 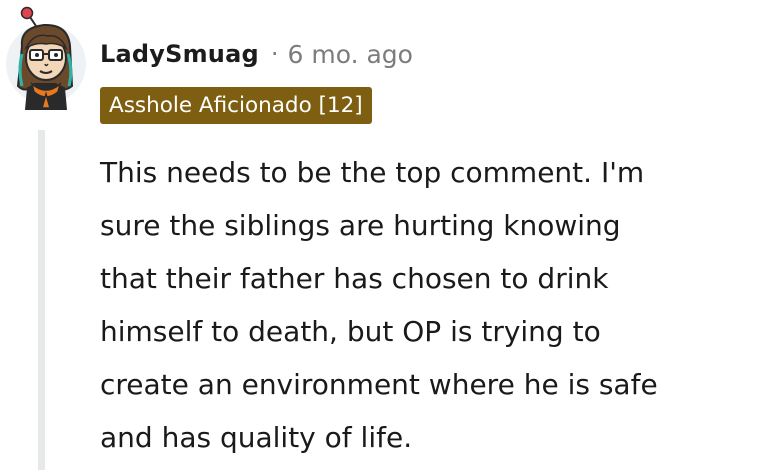 I want to click on author-username: LadySmuag, so click(x=179, y=54).